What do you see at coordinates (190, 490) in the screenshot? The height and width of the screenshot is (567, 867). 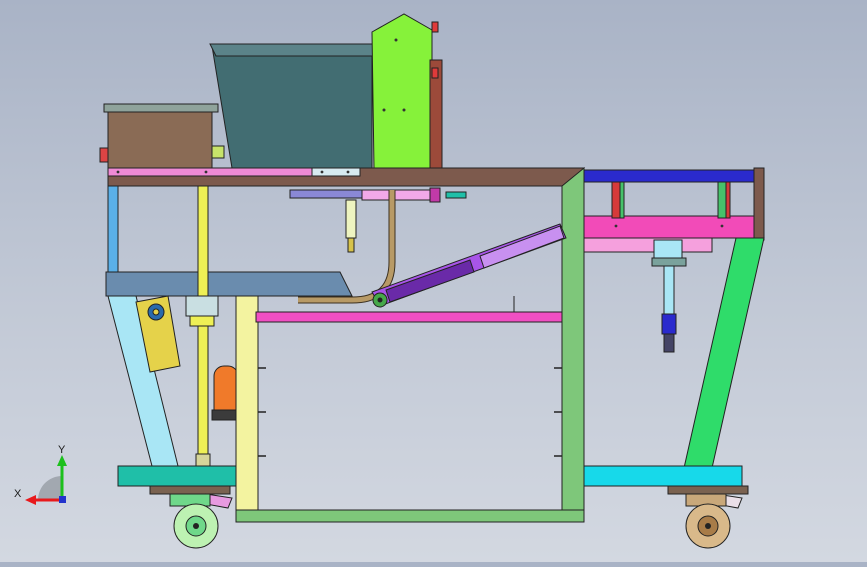 I see `left-caster-plate` at bounding box center [190, 490].